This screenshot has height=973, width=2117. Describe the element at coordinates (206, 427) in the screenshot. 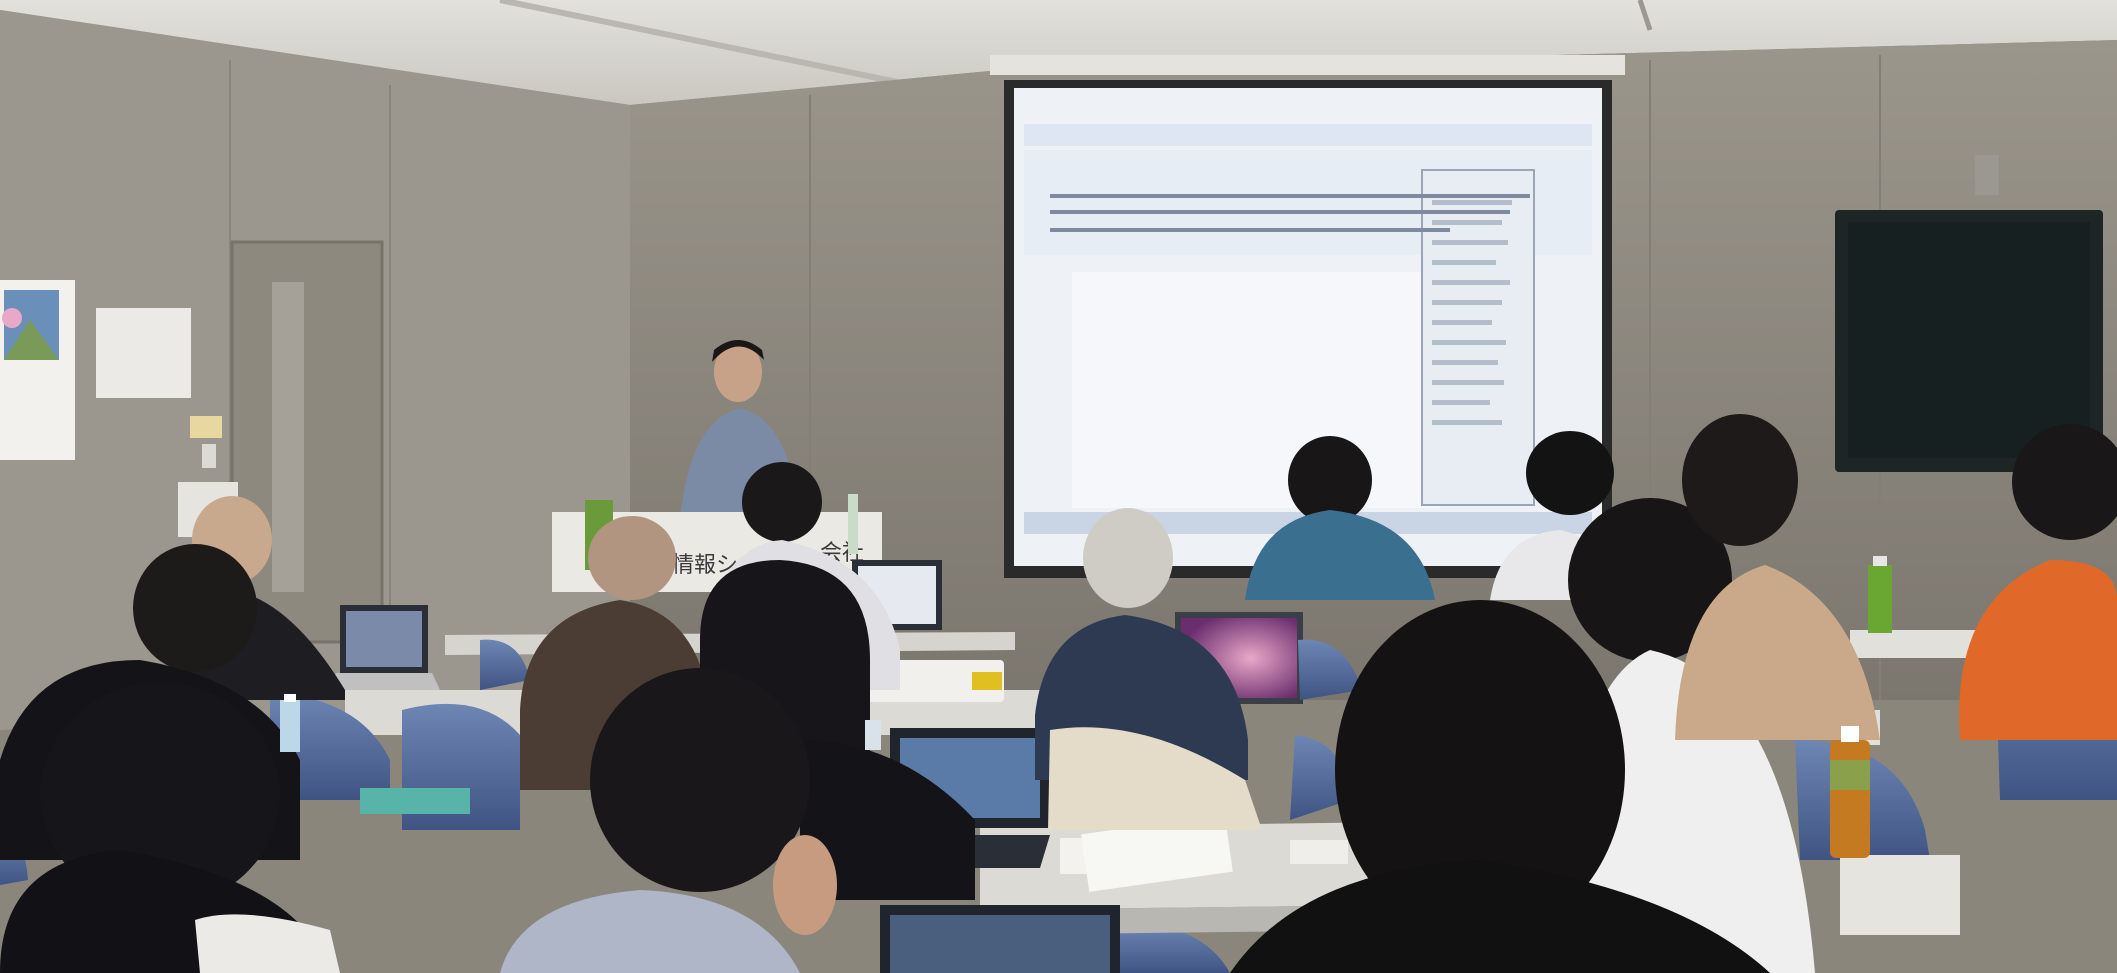

I see `wall-sign` at that location.